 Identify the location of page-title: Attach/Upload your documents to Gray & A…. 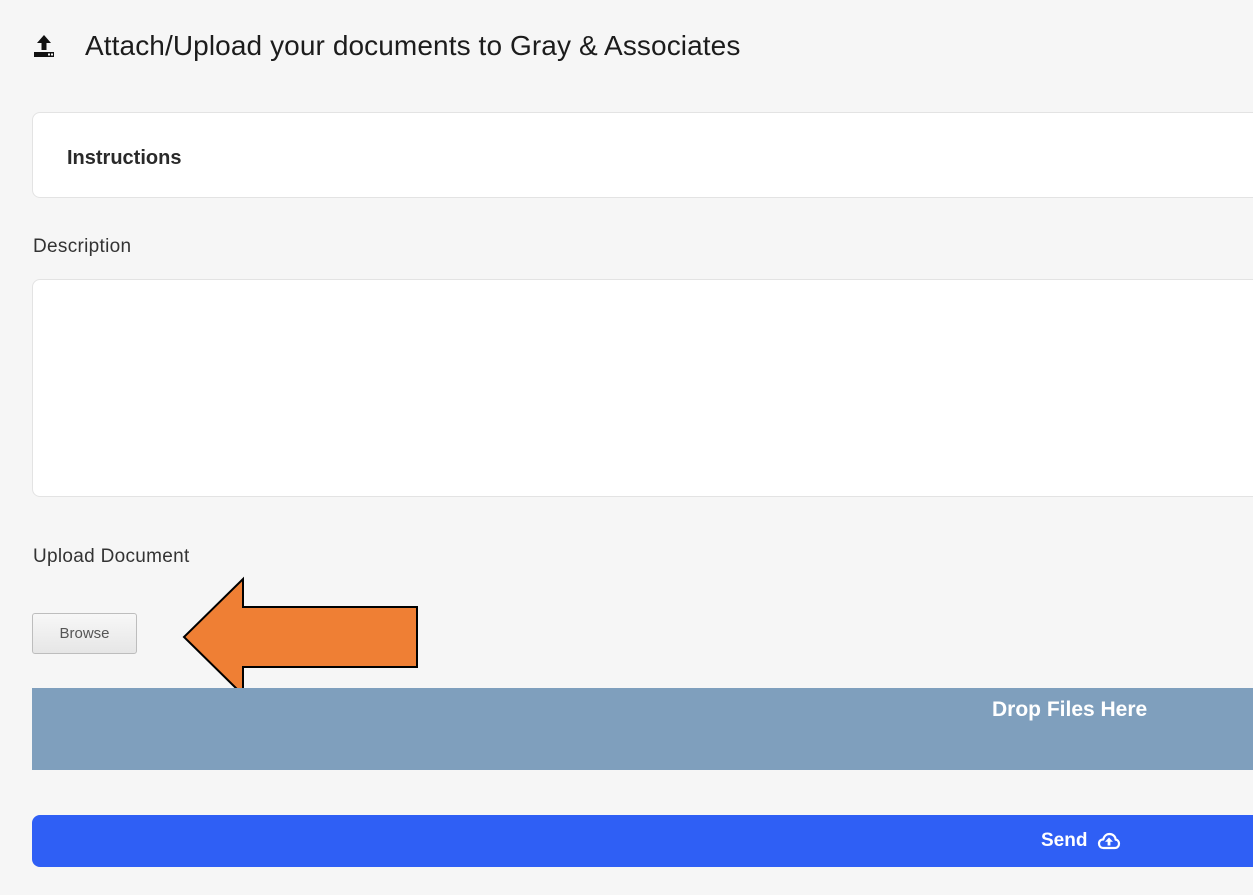
(413, 45).